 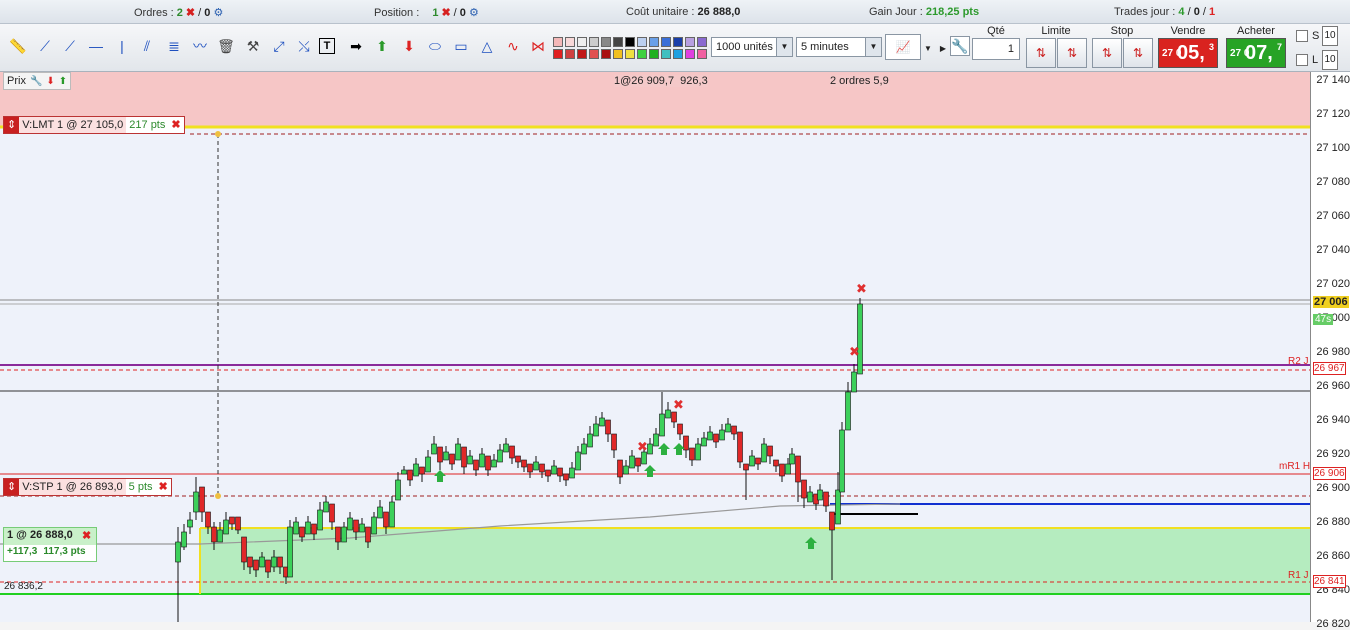 What do you see at coordinates (327, 46) in the screenshot?
I see `text-icon: T` at bounding box center [327, 46].